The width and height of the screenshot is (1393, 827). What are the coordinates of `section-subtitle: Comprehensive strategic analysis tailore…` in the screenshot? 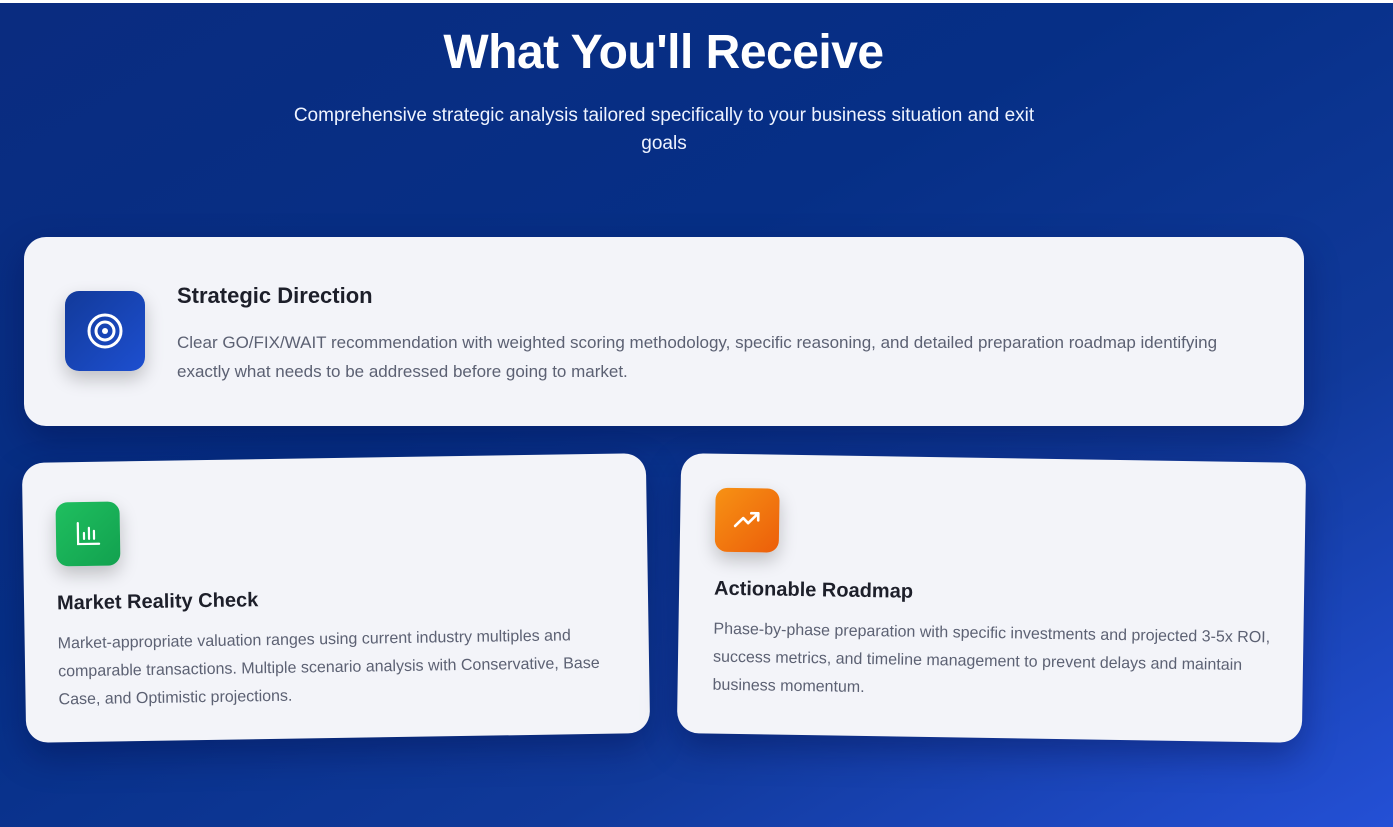 It's located at (664, 129).